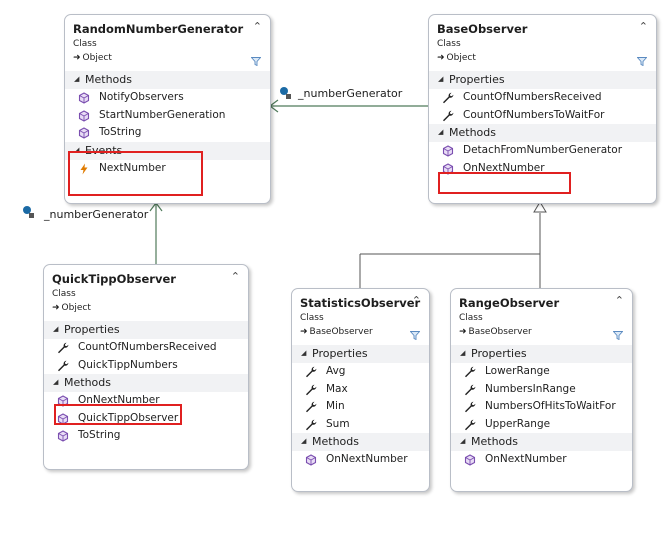 The width and height of the screenshot is (665, 534). I want to click on member-row: Max, so click(360, 390).